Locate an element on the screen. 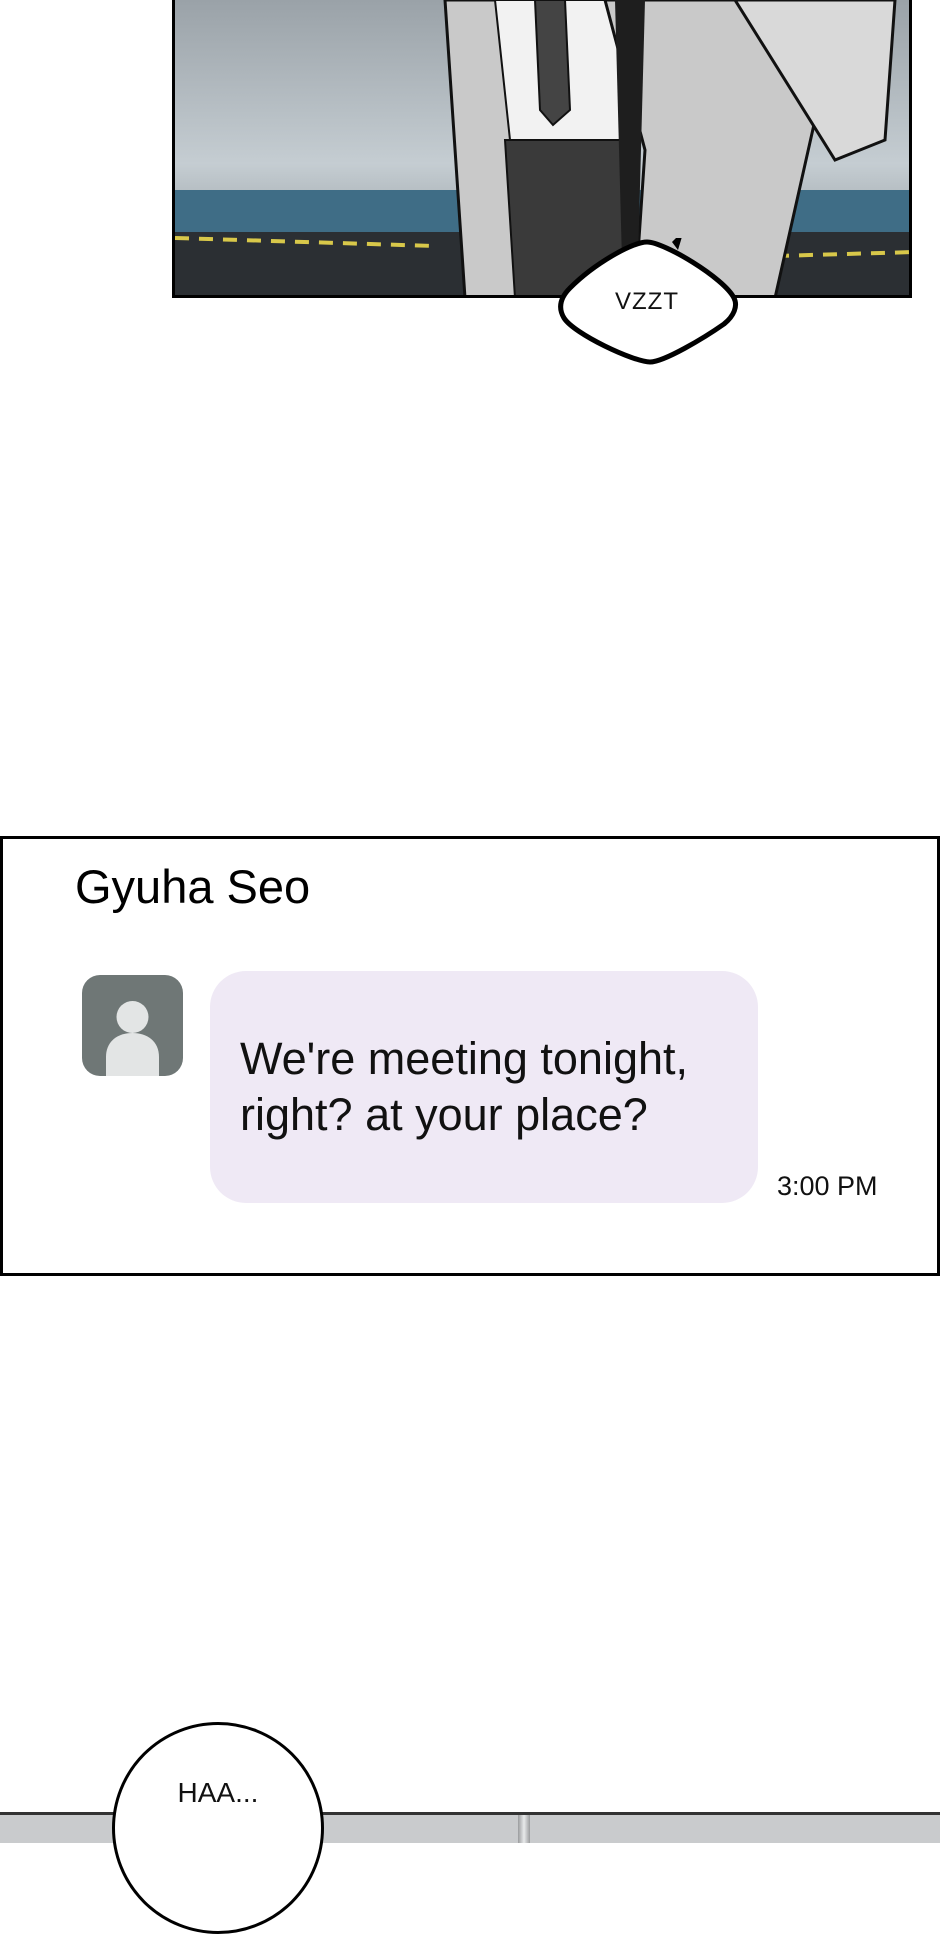  message-timestamp: 3:00 PM is located at coordinates (827, 1186).